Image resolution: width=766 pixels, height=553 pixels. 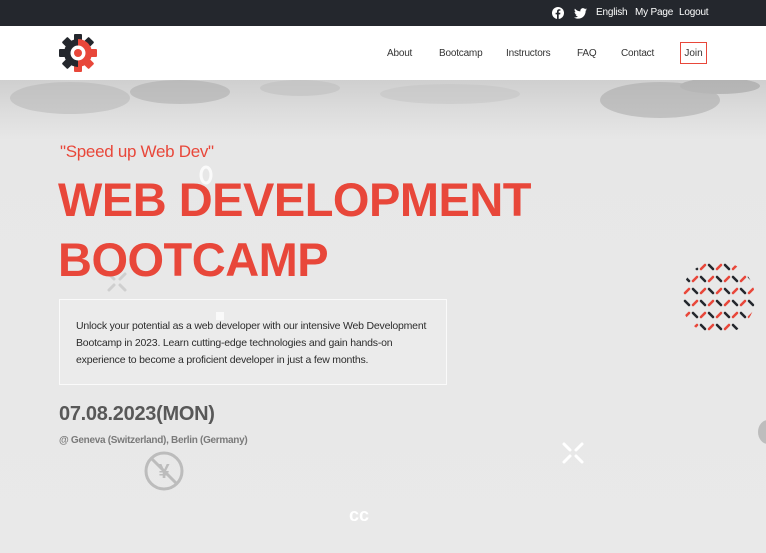 What do you see at coordinates (762, 432) in the screenshot?
I see `decorative-edge-circle` at bounding box center [762, 432].